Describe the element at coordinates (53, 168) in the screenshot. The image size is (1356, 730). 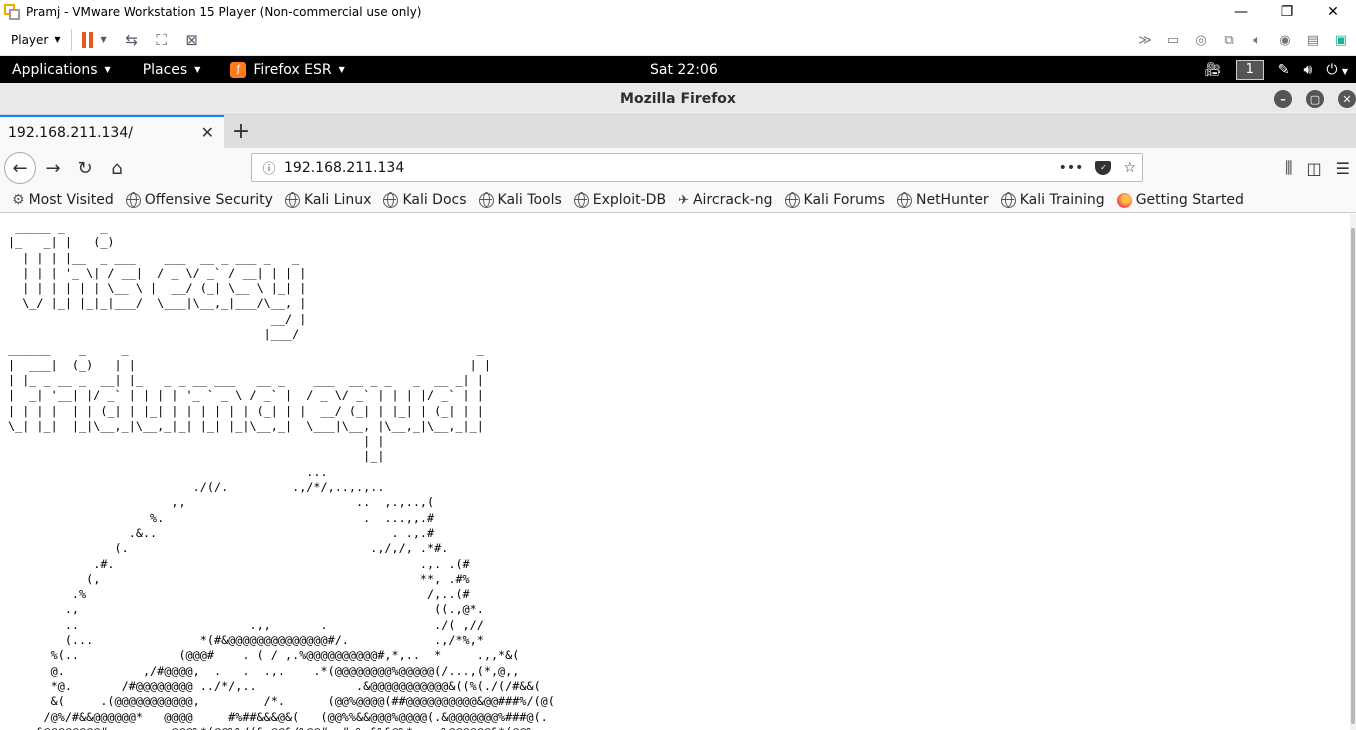
I see `forward-button: →` at that location.